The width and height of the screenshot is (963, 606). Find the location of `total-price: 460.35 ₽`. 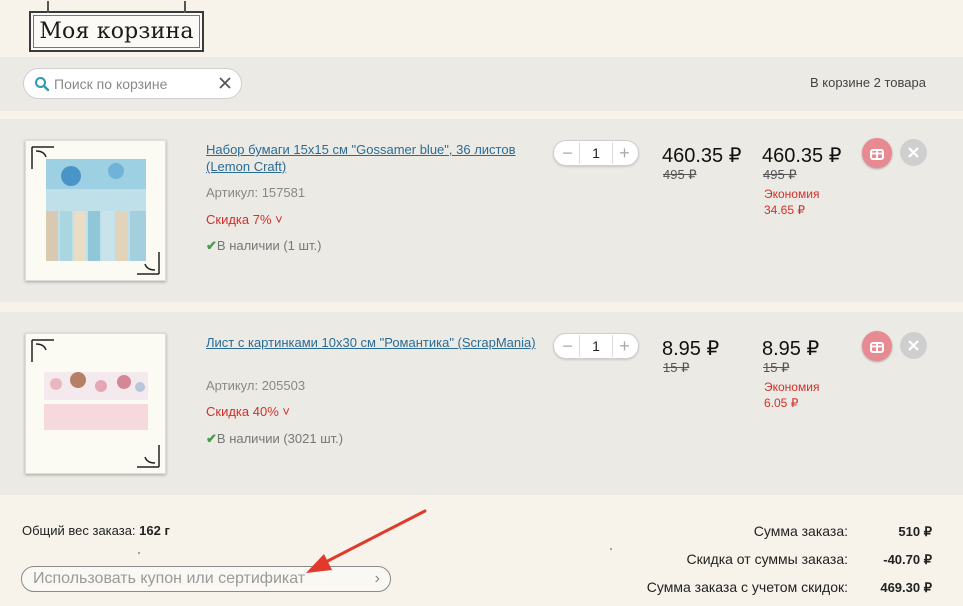

total-price: 460.35 ₽ is located at coordinates (802, 156).